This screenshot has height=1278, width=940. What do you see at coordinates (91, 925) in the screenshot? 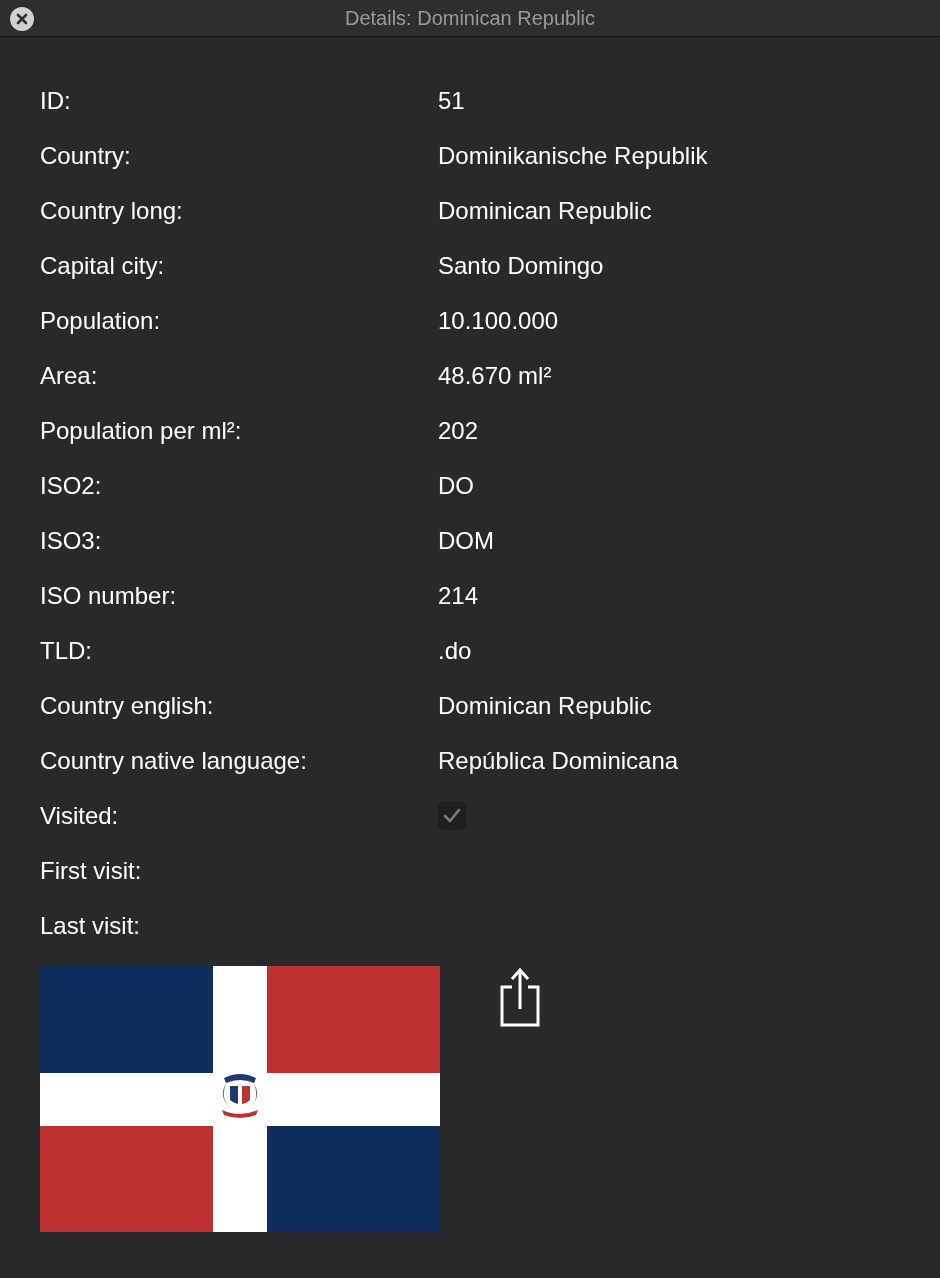
I see `field-label: Last visit:` at bounding box center [91, 925].